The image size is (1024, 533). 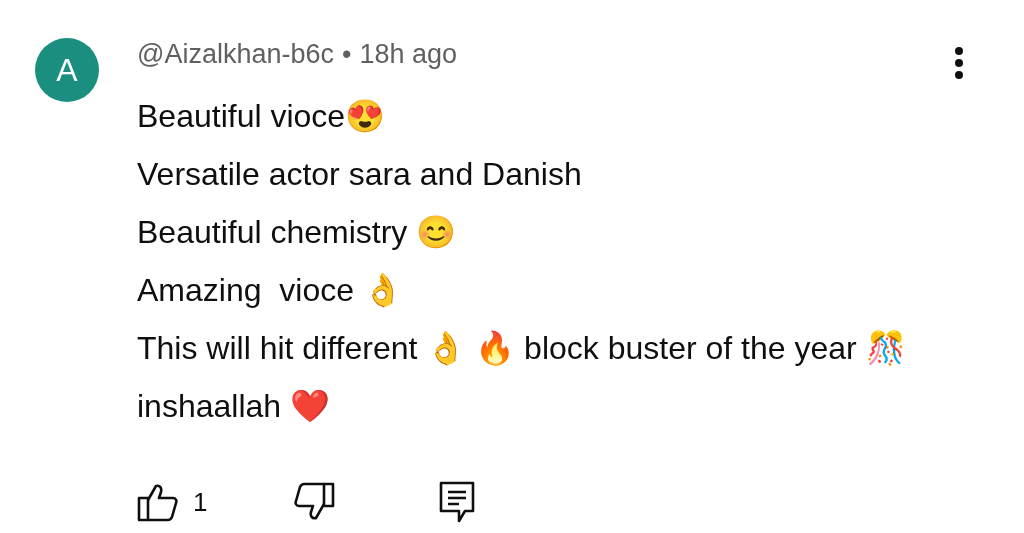 What do you see at coordinates (408, 54) in the screenshot?
I see `comment-time: 18h ago` at bounding box center [408, 54].